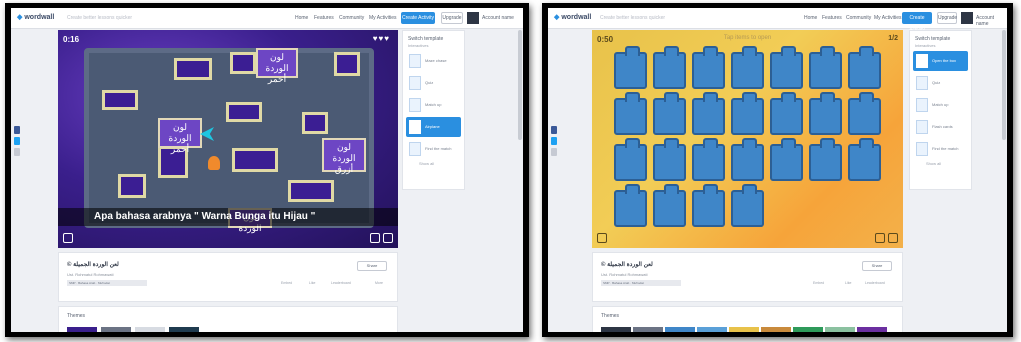  I want to click on template-maze-chase: Maze chase, so click(433, 61).